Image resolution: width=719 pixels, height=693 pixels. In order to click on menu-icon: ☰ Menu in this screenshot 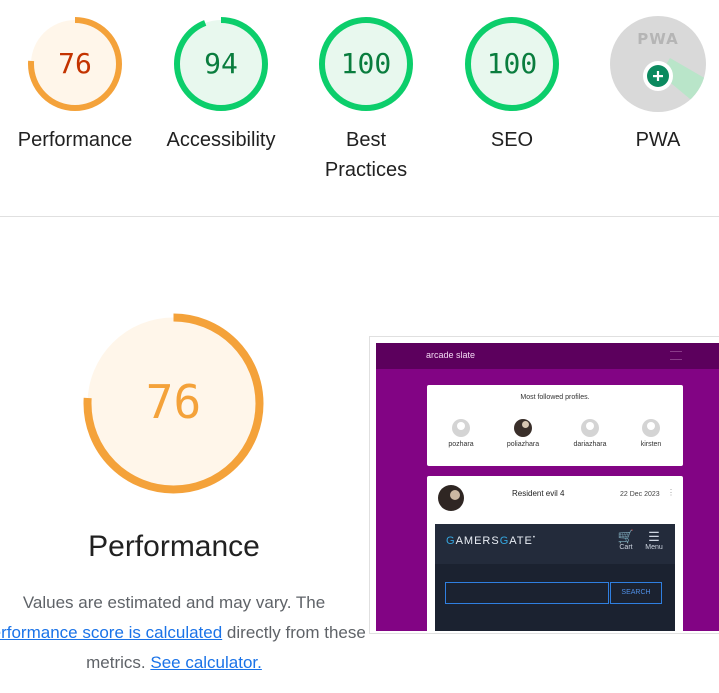, I will do `click(654, 540)`.